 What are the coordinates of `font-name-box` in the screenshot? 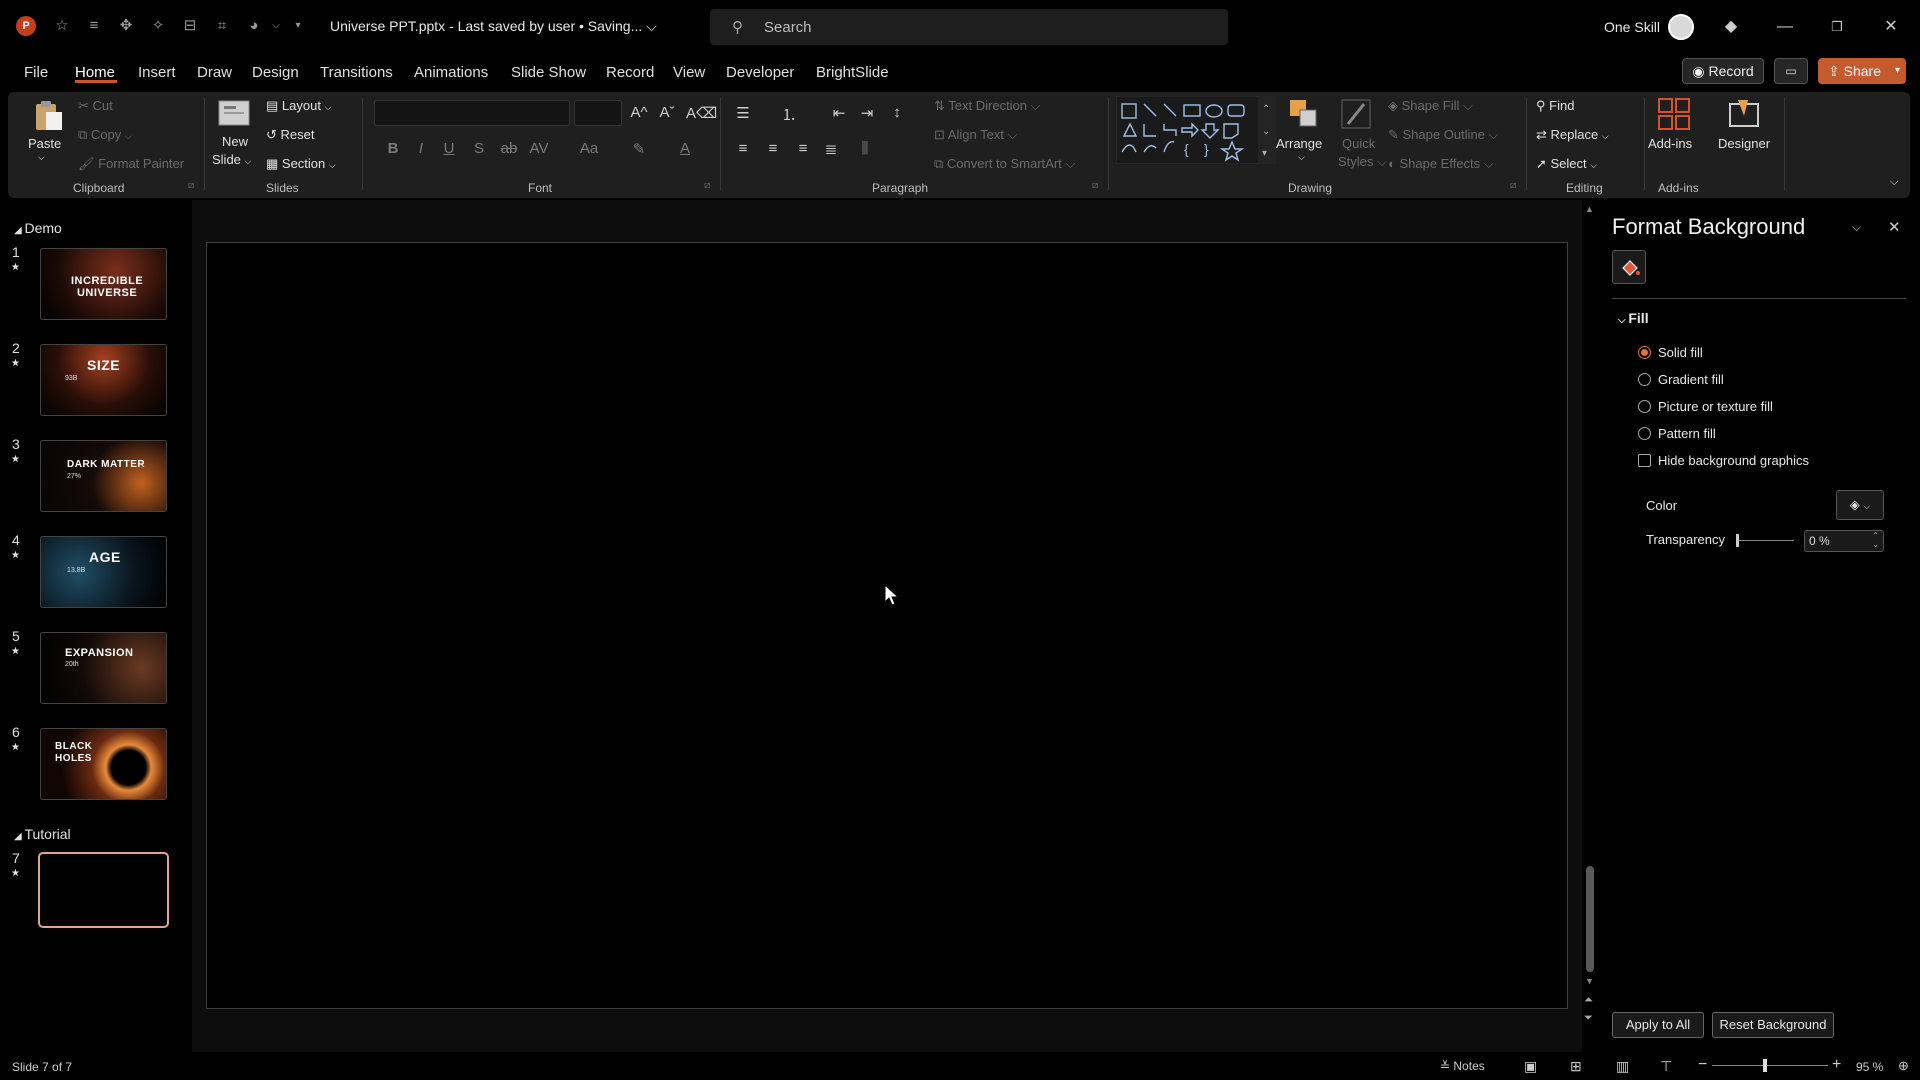 It's located at (472, 113).